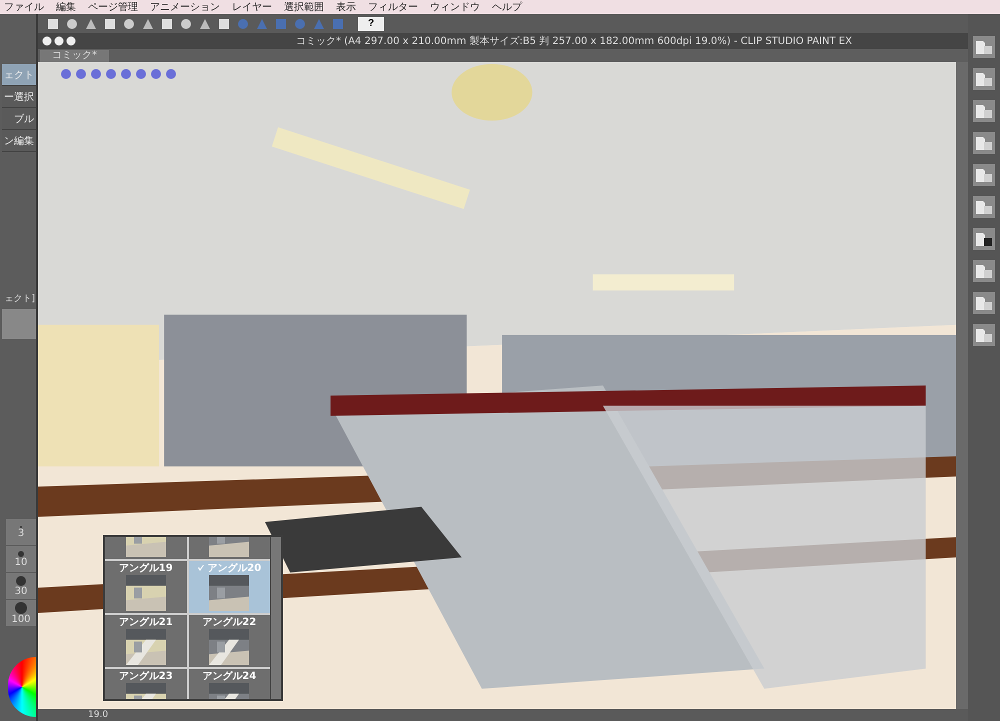 The image size is (1000, 721). What do you see at coordinates (74, 56) in the screenshot?
I see `document-tab: コミック*` at bounding box center [74, 56].